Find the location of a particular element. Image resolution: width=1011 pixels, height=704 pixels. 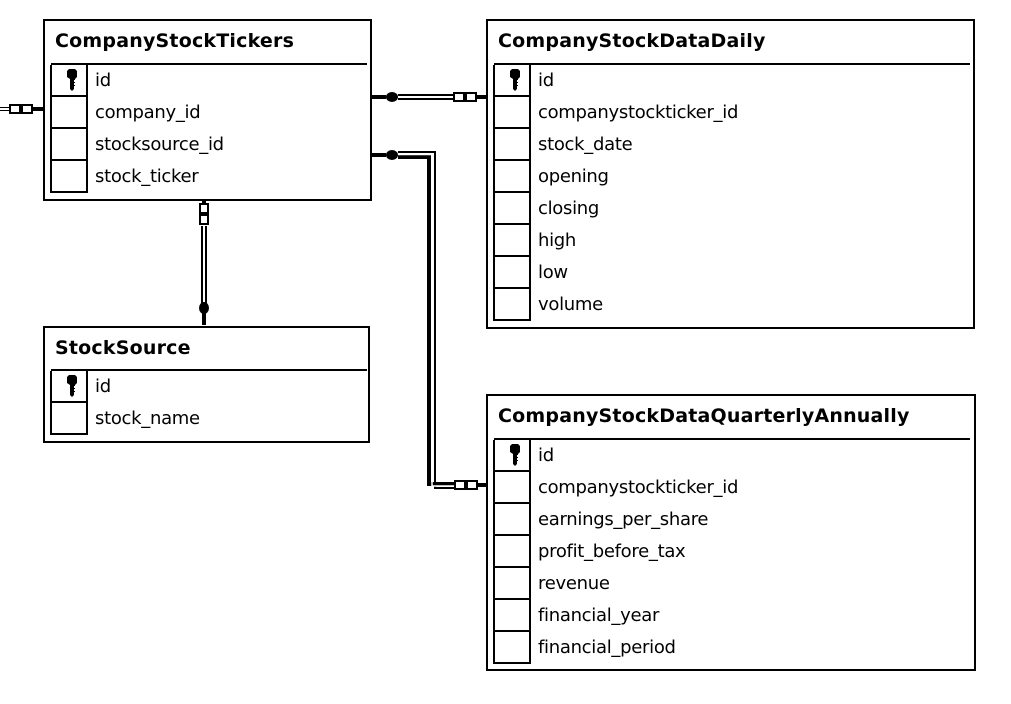

relationship-tickers-to-daily is located at coordinates (429, 97).